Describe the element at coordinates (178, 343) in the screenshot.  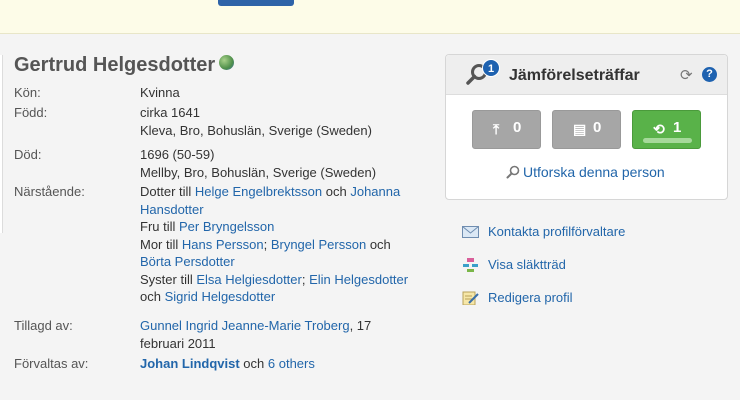
I see `added-date-cont: februari 2011` at that location.